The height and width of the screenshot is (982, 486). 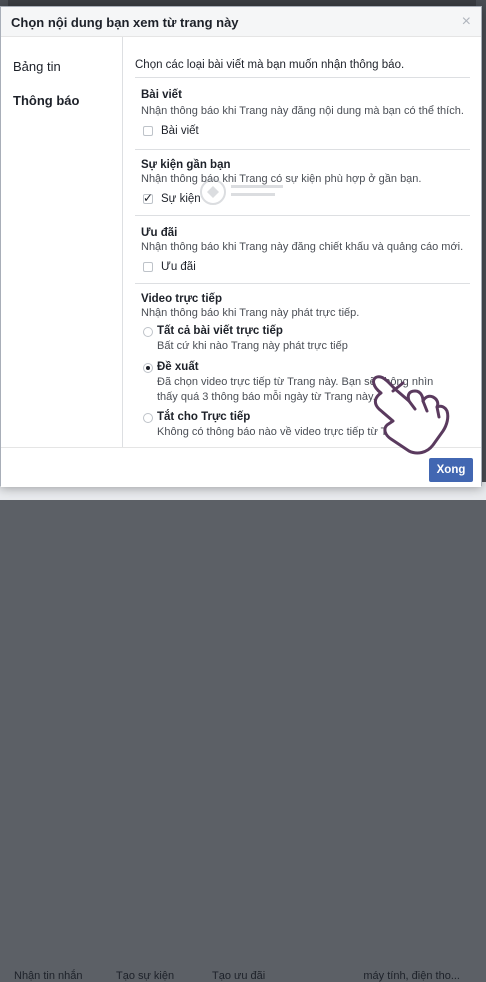 I want to click on dialog-header: Chọn nội dung bạn xem từ trang này ×, so click(x=241, y=22).